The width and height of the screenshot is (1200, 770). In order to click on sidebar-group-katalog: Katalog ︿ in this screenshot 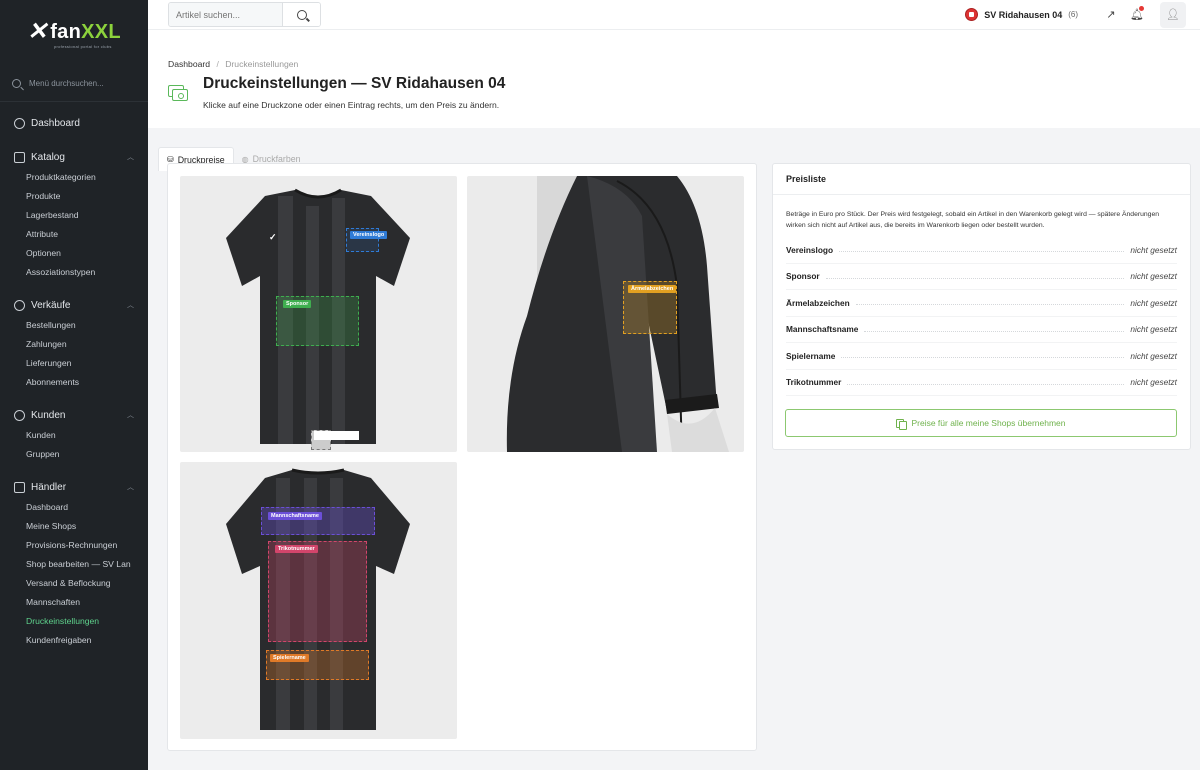, I will do `click(74, 157)`.